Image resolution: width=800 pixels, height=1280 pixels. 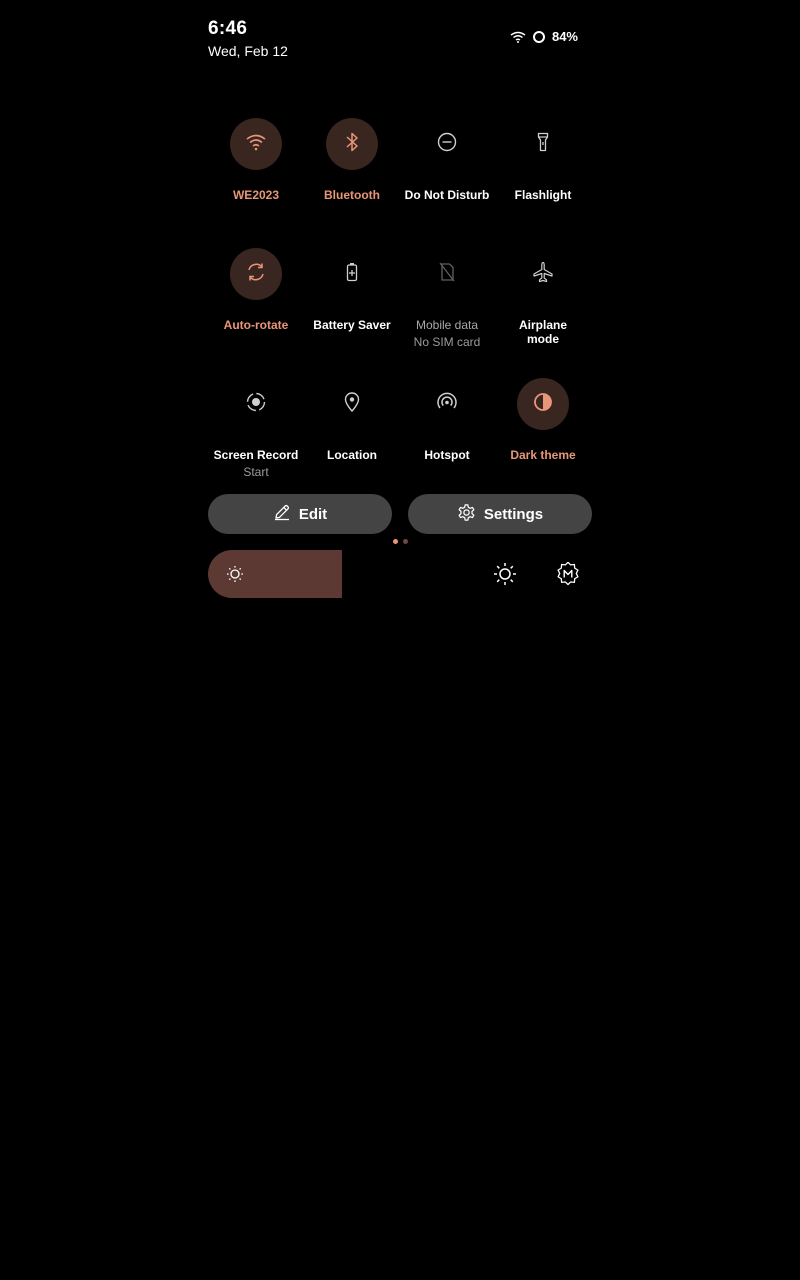 I want to click on tile-bluetooth-label: Bluetooth, so click(x=352, y=195).